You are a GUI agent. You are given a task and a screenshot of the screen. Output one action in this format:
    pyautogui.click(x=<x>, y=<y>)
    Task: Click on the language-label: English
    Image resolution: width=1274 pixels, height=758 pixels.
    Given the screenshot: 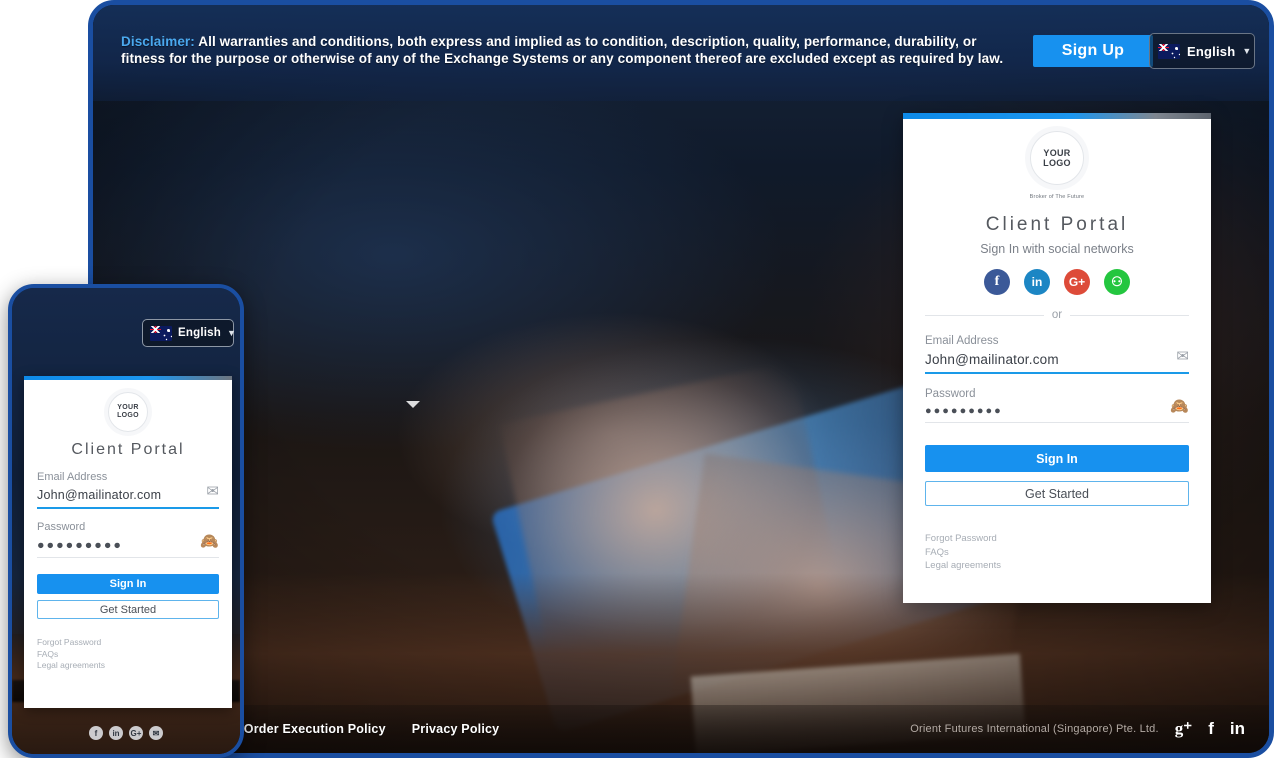 What is the action you would take?
    pyautogui.click(x=1211, y=51)
    